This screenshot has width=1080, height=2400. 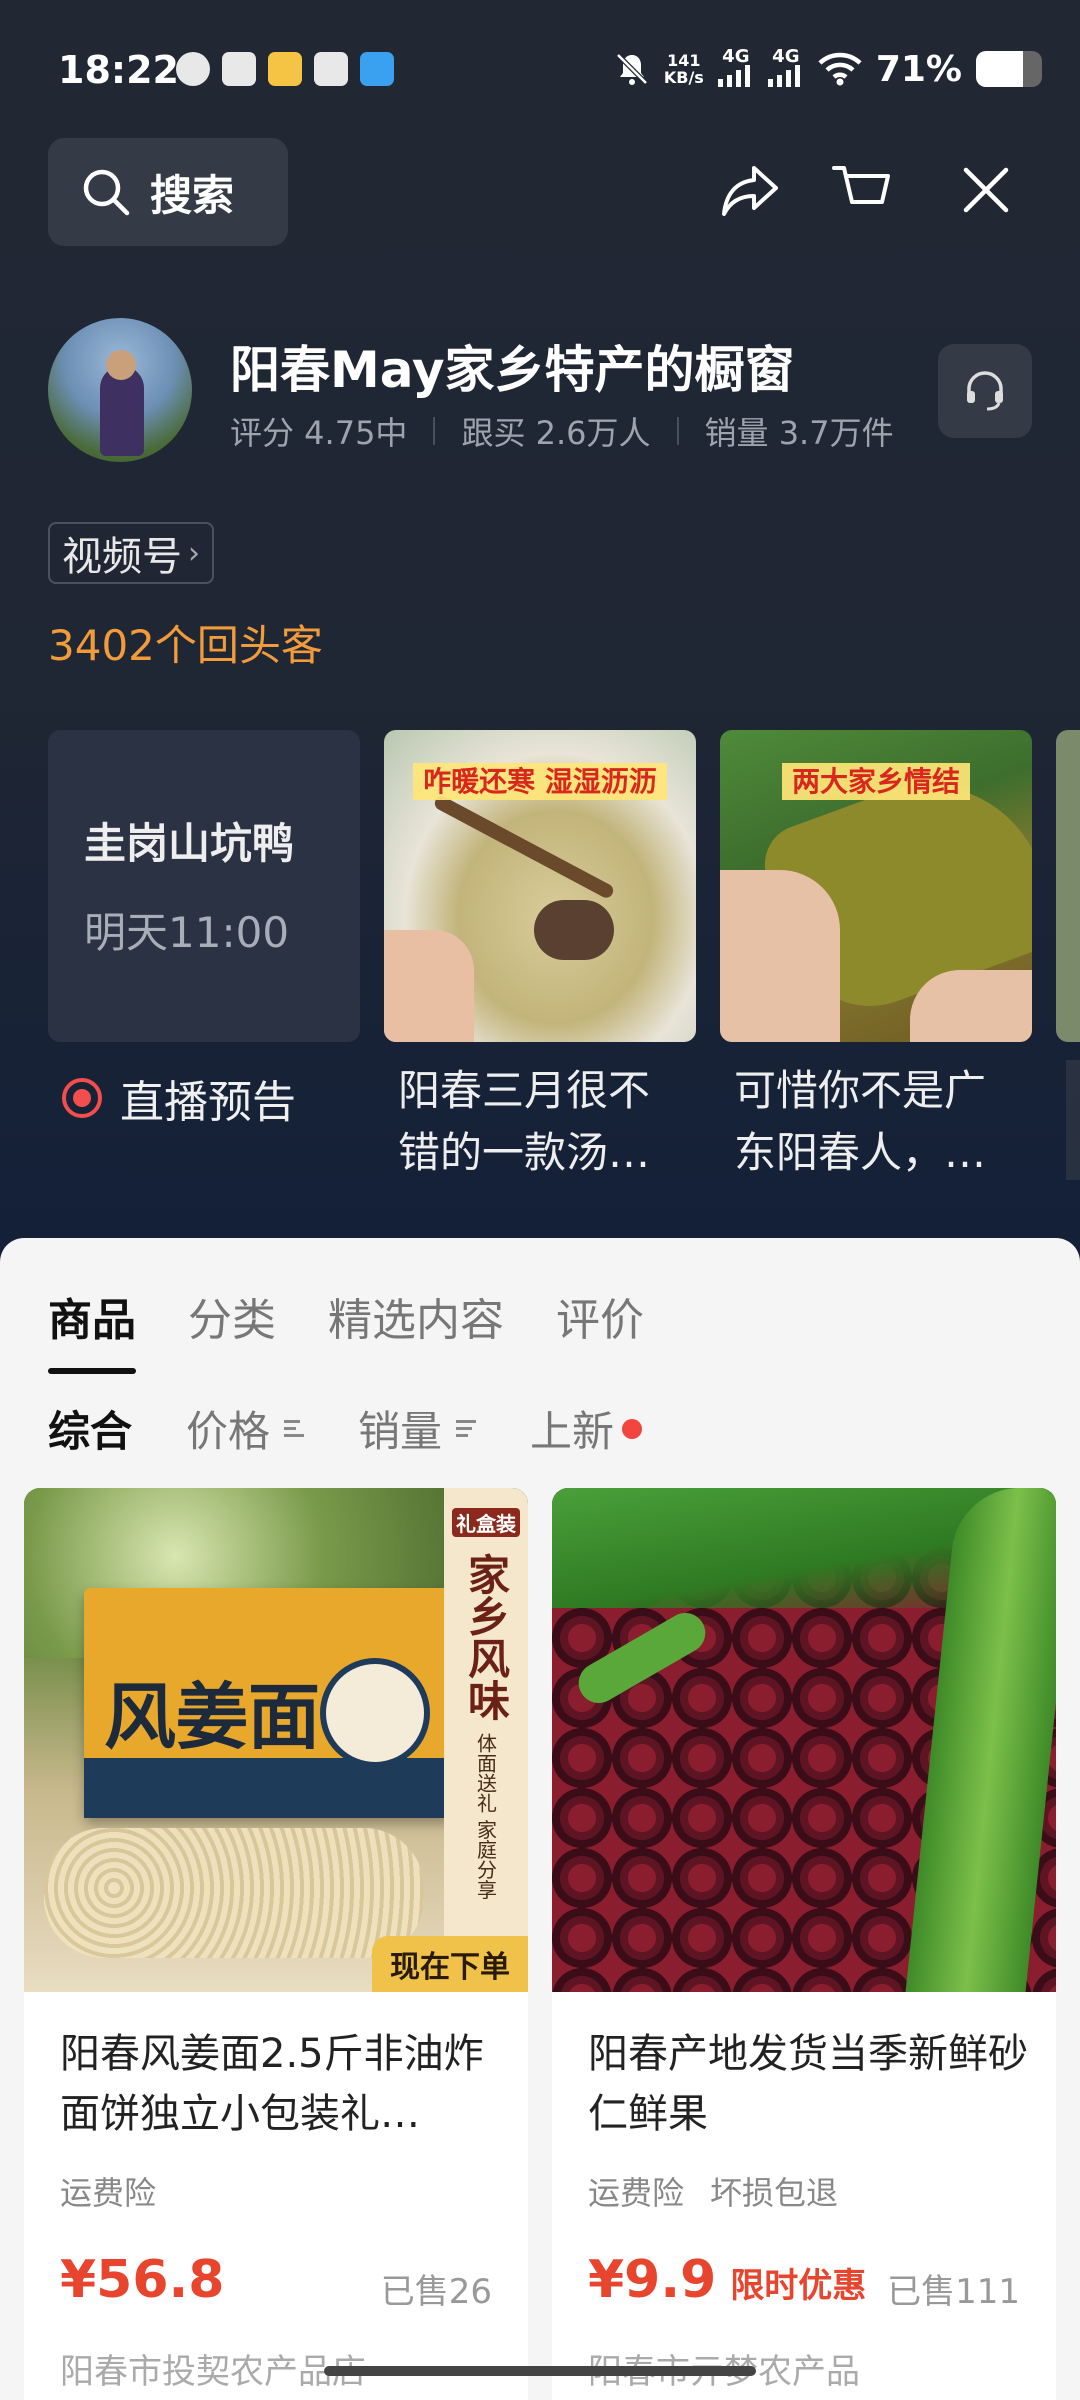 I want to click on product-price: ¥56.8, so click(x=142, y=2280).